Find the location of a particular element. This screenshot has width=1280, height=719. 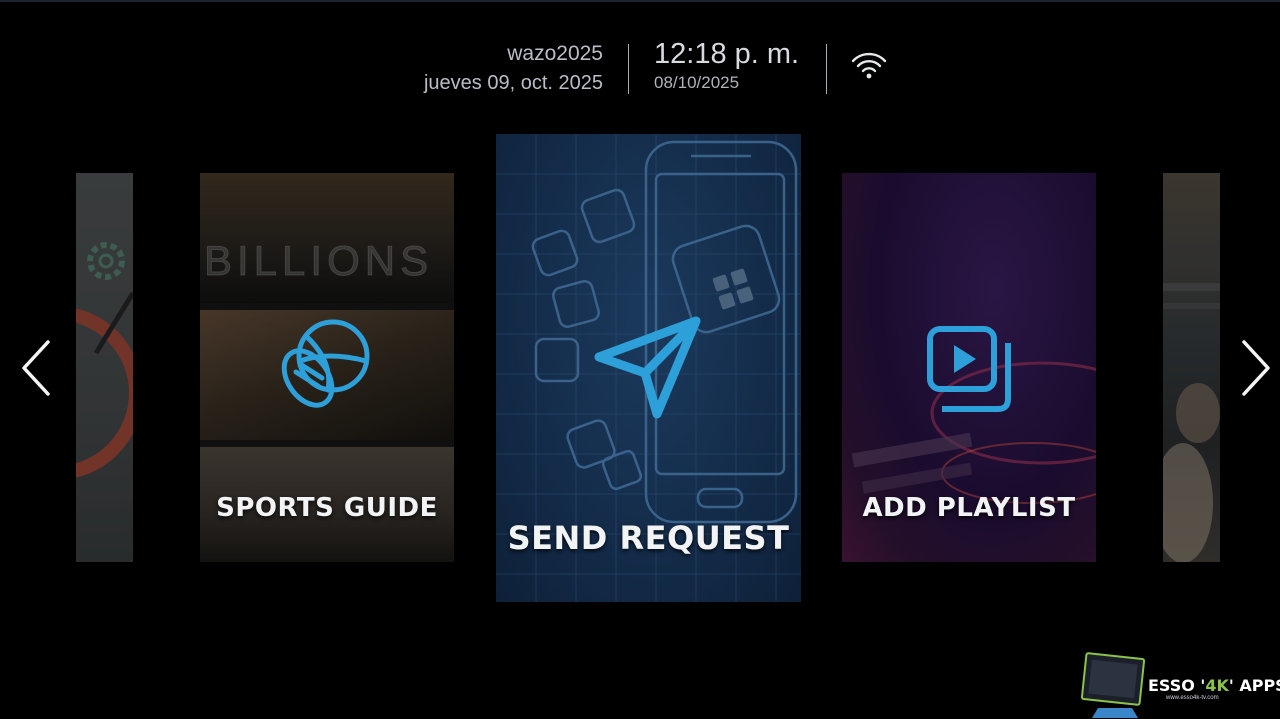

card-next-partial is located at coordinates (1191, 367).